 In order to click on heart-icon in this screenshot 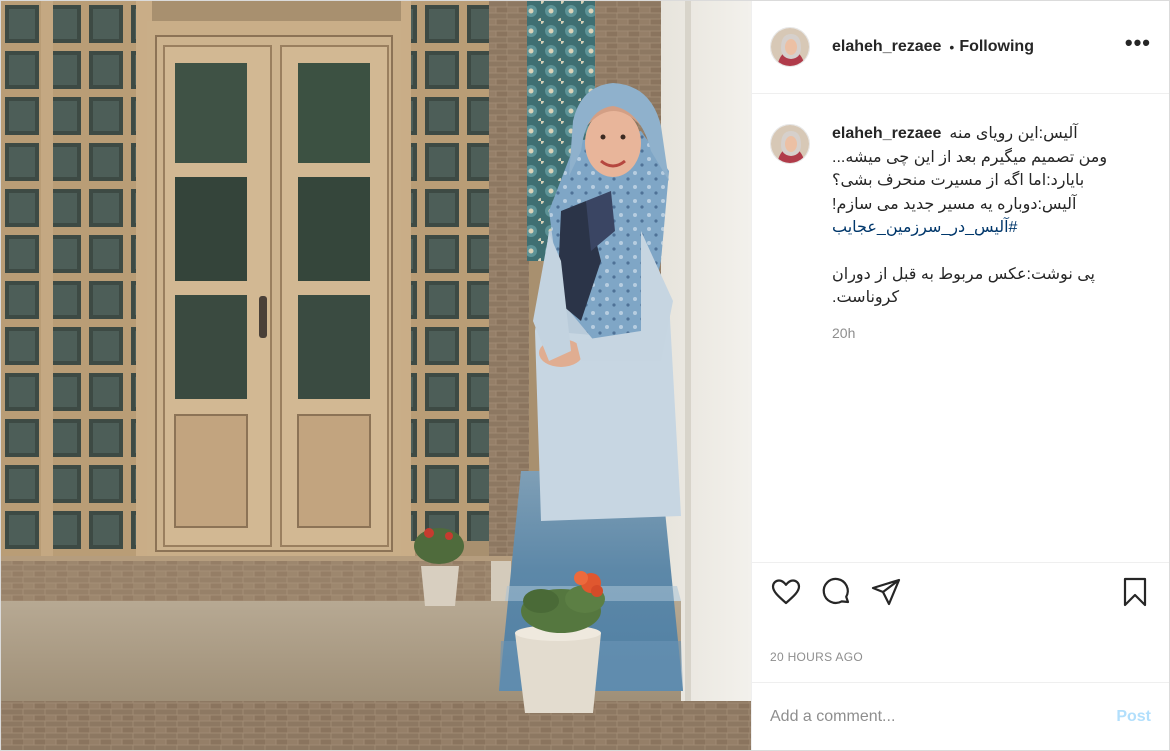, I will do `click(786, 592)`.